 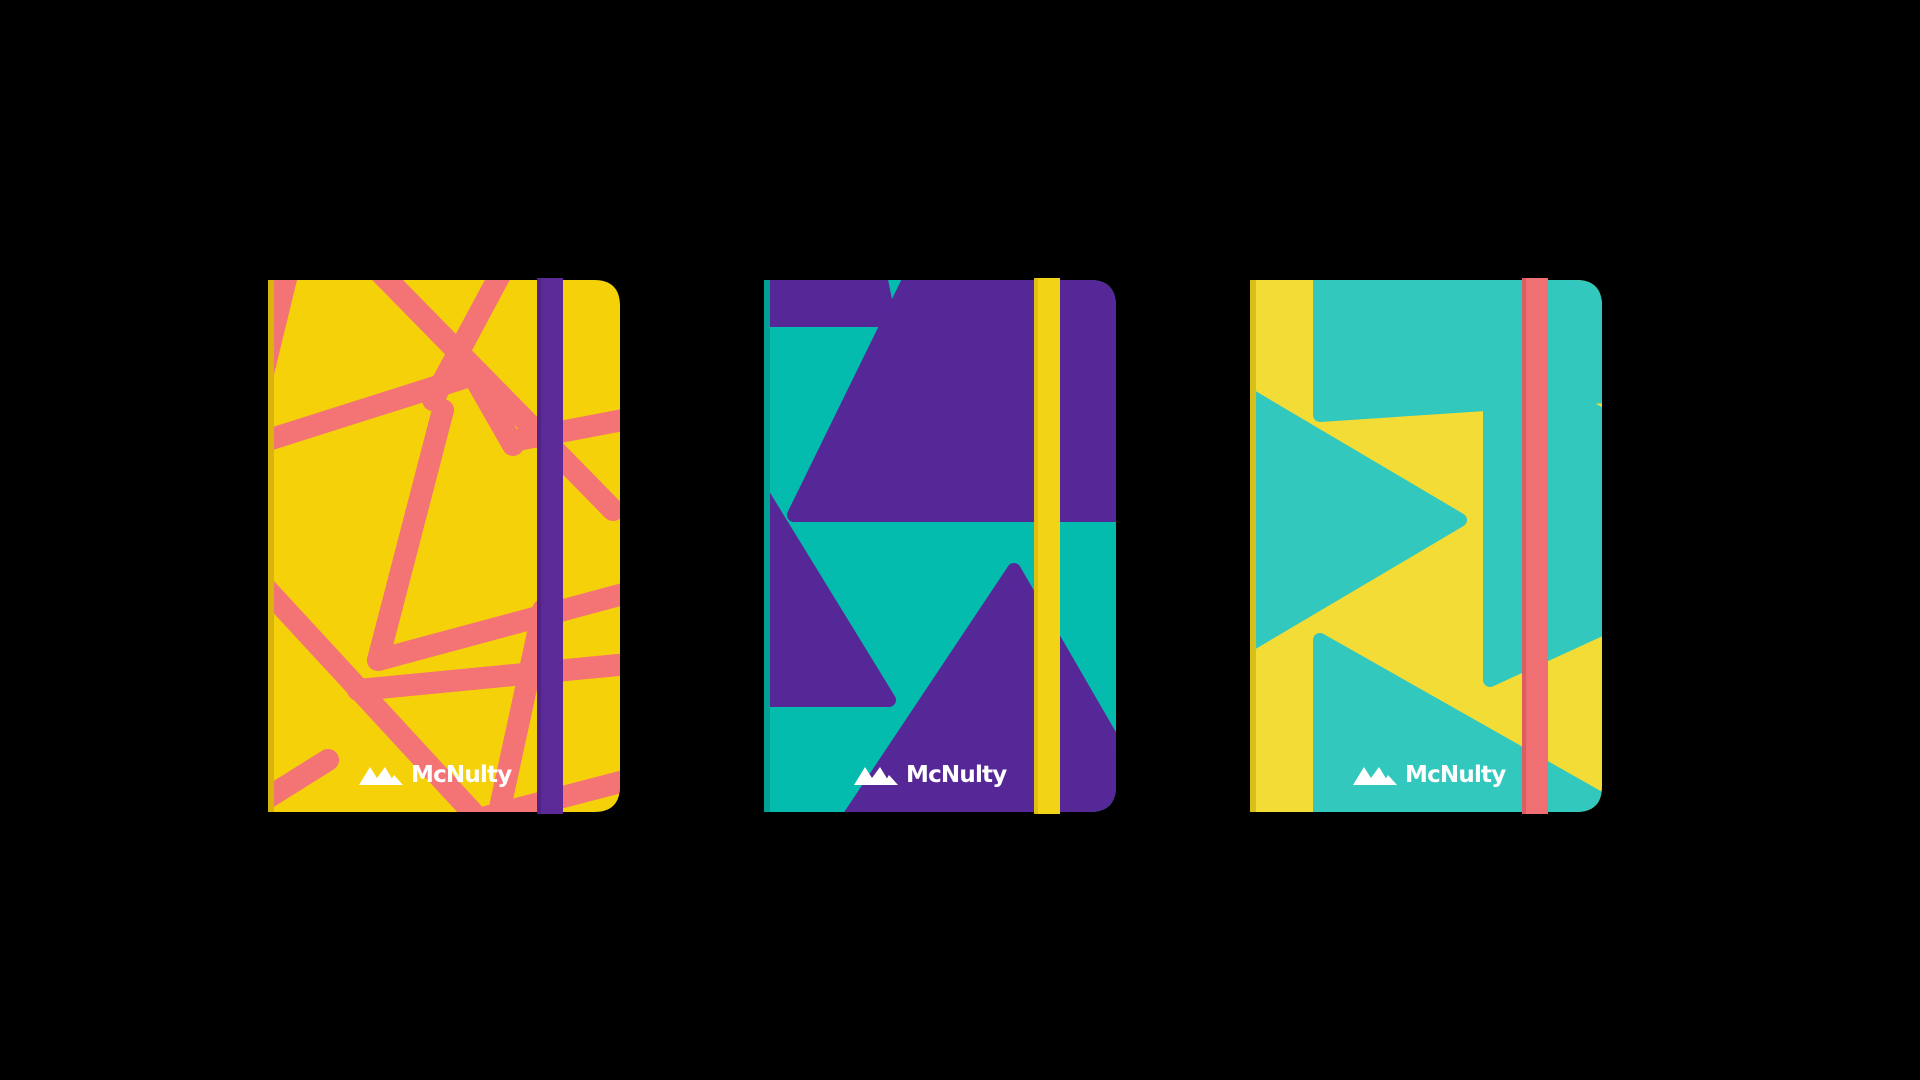 I want to click on notebook-teal: McNulty, so click(x=940, y=546).